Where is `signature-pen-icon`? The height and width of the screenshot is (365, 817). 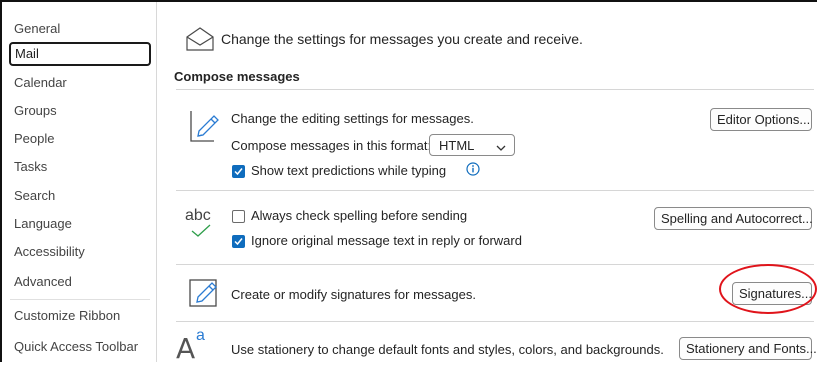
signature-pen-icon is located at coordinates (204, 294).